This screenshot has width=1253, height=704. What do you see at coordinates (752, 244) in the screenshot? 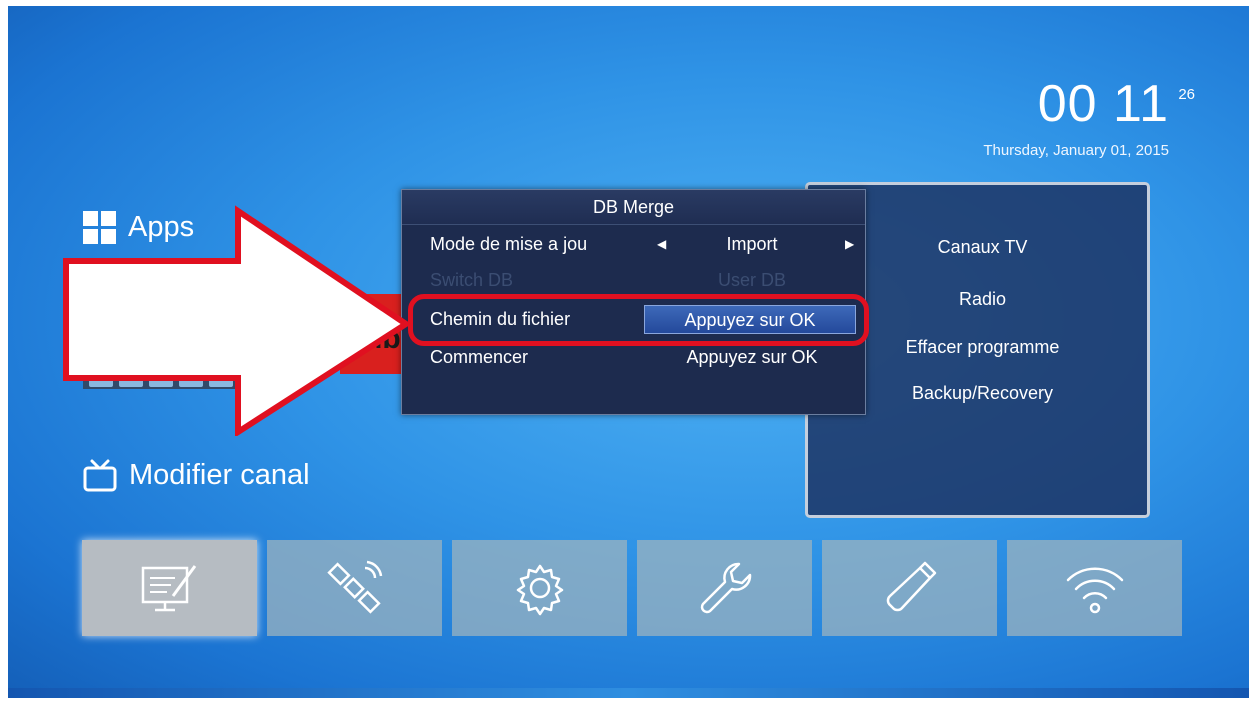
I see `update-mode-value: Import` at bounding box center [752, 244].